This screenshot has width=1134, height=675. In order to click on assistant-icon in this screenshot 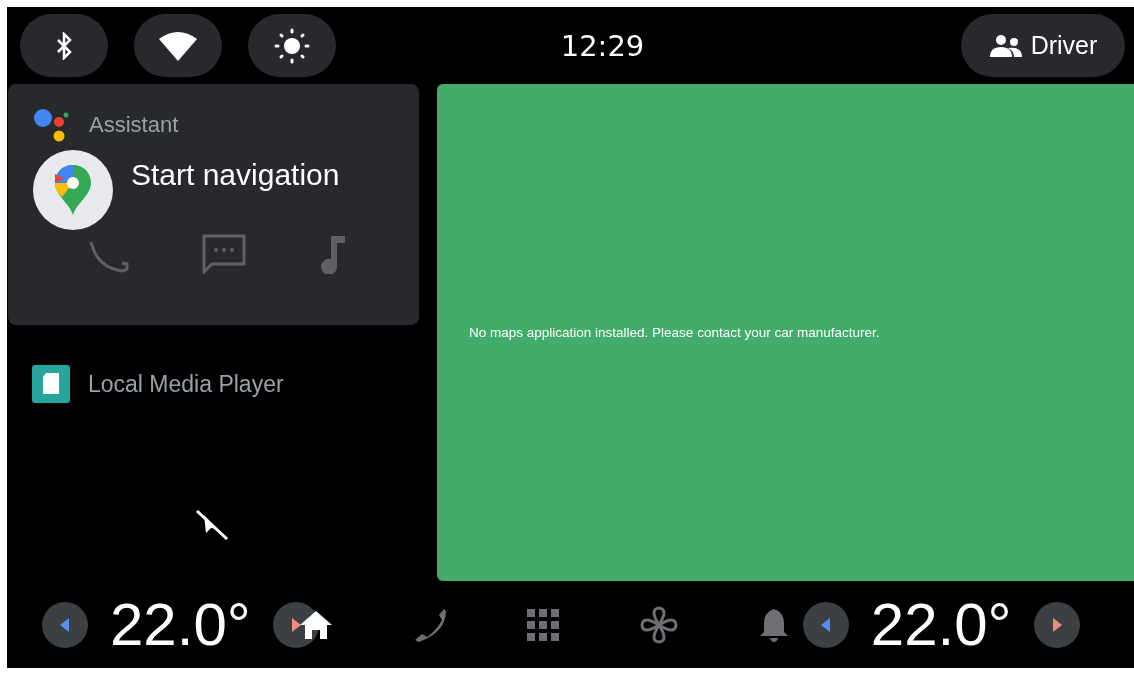, I will do `click(51, 125)`.